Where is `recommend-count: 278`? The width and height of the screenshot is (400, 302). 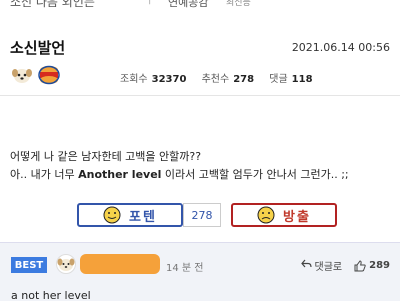
recommend-count: 278 is located at coordinates (244, 79).